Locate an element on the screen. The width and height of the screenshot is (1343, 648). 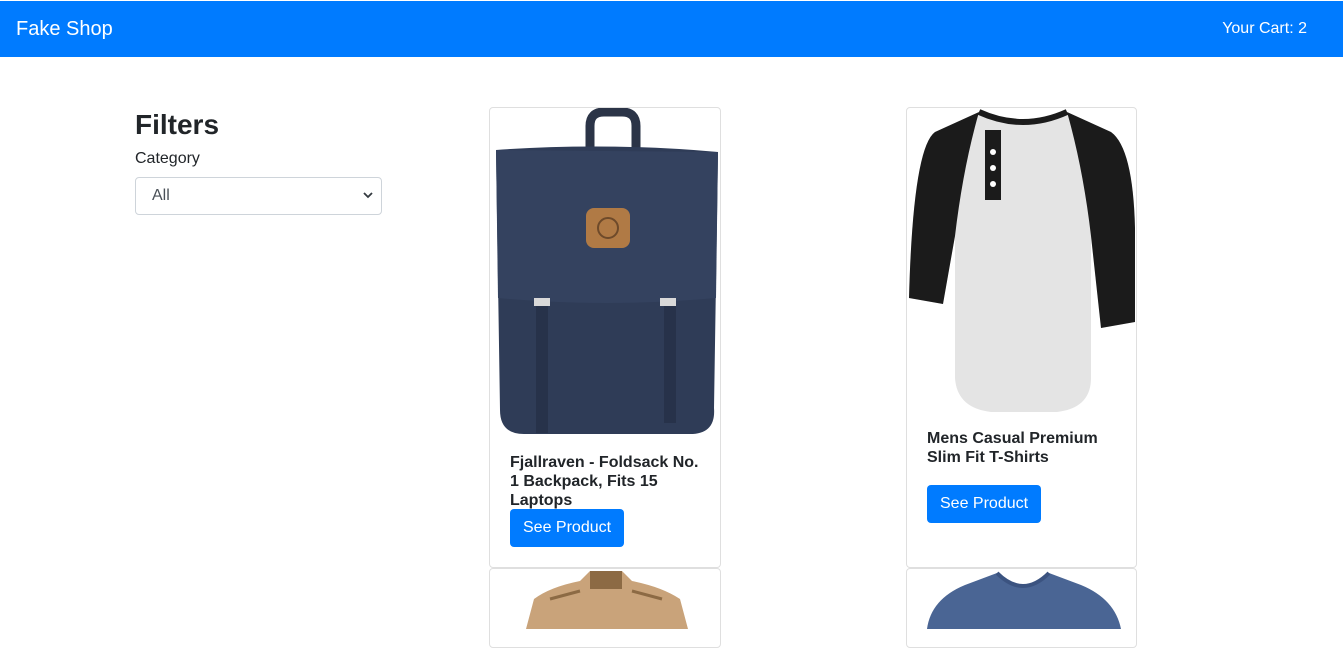
category-select-value: All is located at coordinates (161, 195).